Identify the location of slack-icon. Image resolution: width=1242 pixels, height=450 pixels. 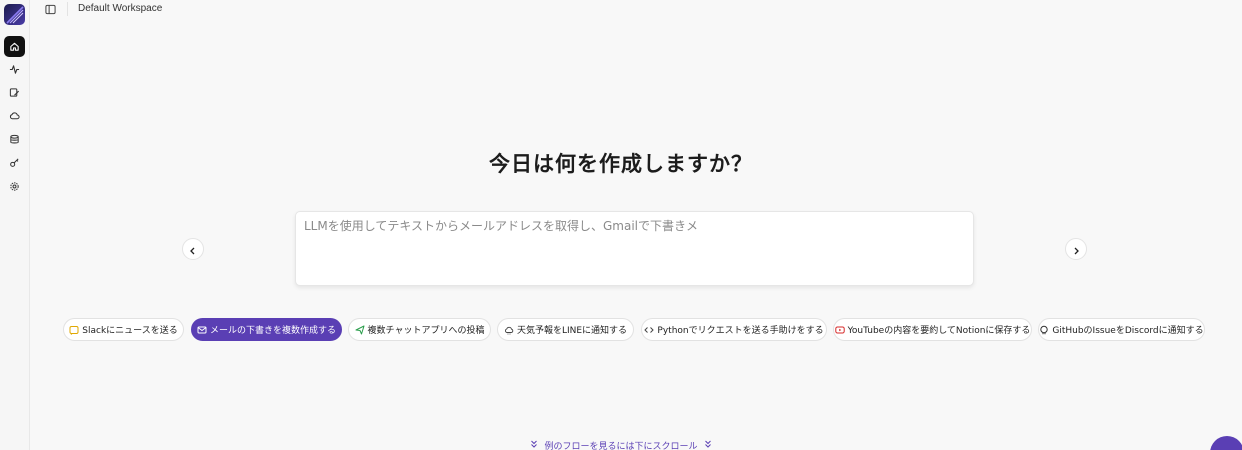
(74, 330).